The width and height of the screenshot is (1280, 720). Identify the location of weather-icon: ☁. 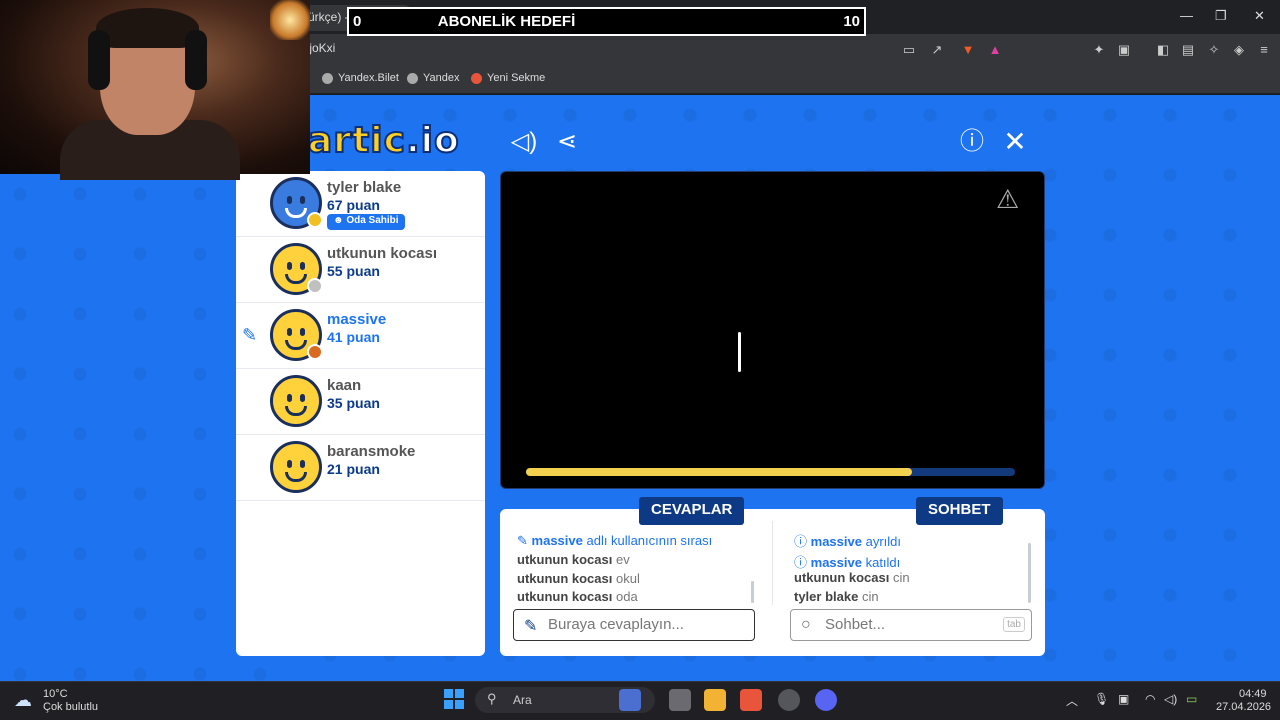
(23, 700).